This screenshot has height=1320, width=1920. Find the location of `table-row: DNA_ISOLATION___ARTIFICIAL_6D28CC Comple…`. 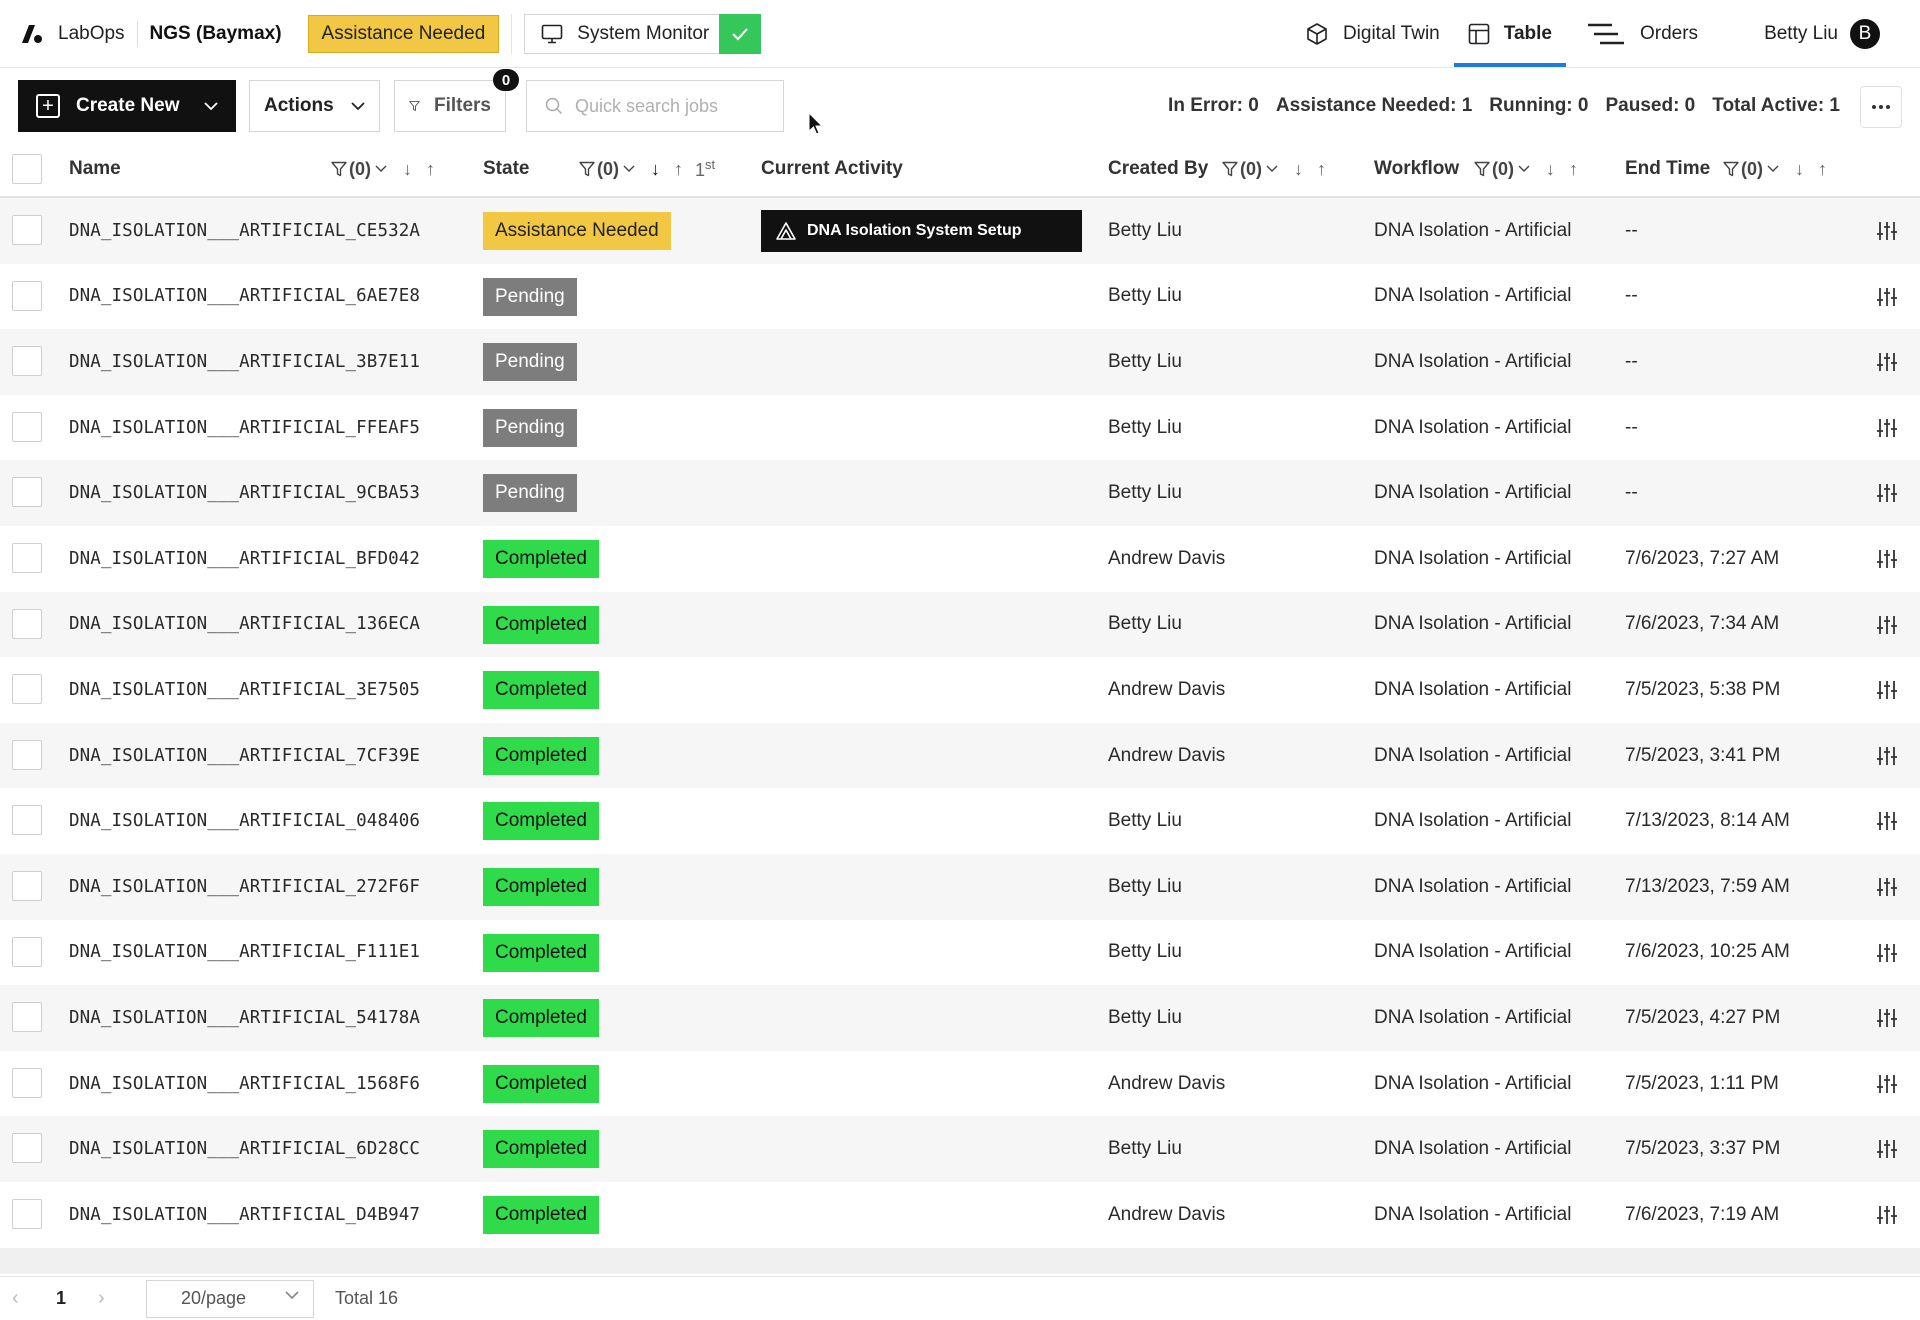

table-row: DNA_ISOLATION___ARTIFICIAL_6D28CC Comple… is located at coordinates (960, 1149).